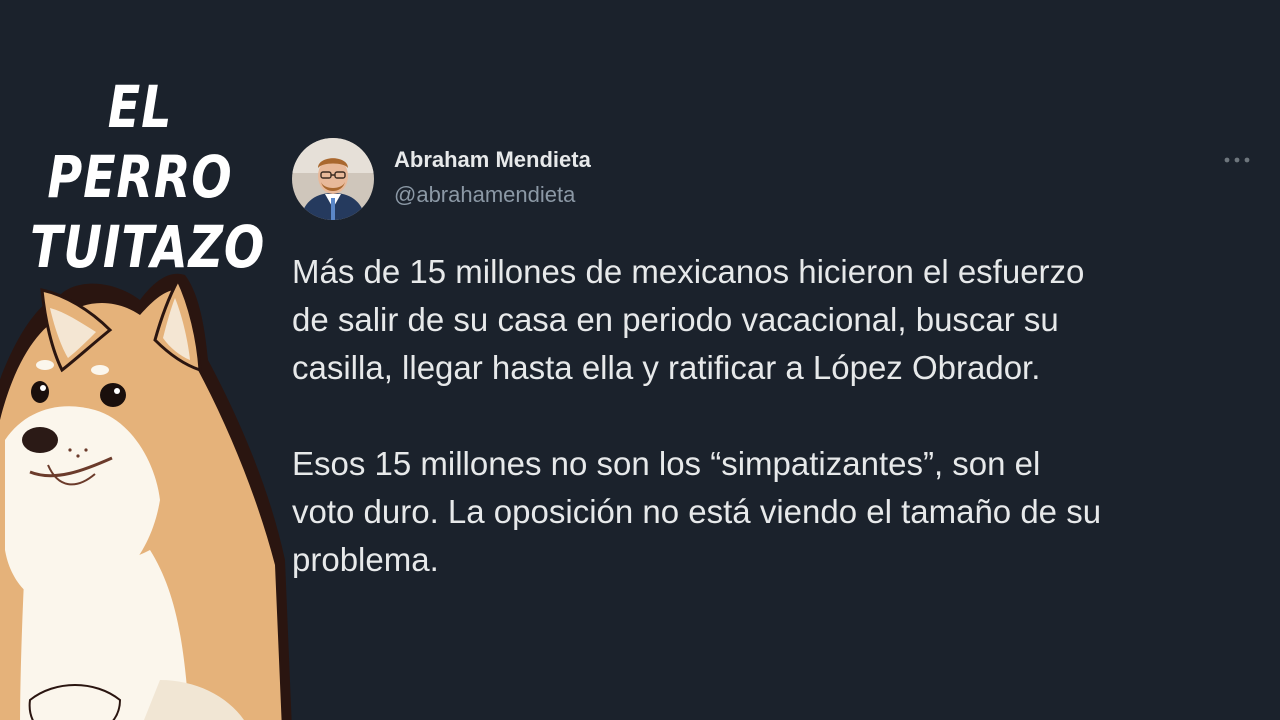 The image size is (1280, 720). I want to click on avatar-image, so click(333, 179).